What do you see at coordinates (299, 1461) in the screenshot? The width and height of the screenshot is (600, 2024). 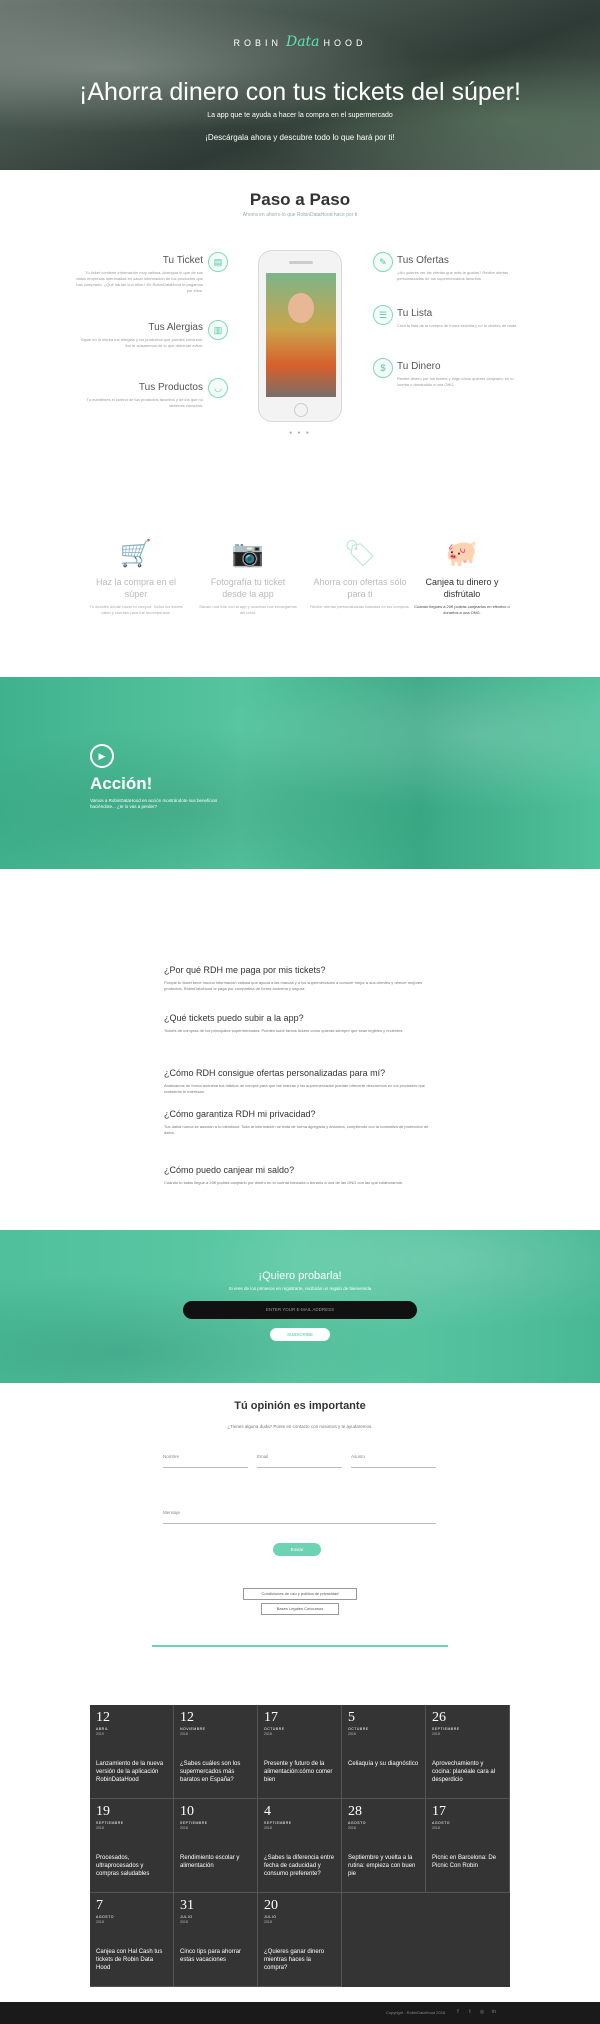 I see `email-field: Email` at bounding box center [299, 1461].